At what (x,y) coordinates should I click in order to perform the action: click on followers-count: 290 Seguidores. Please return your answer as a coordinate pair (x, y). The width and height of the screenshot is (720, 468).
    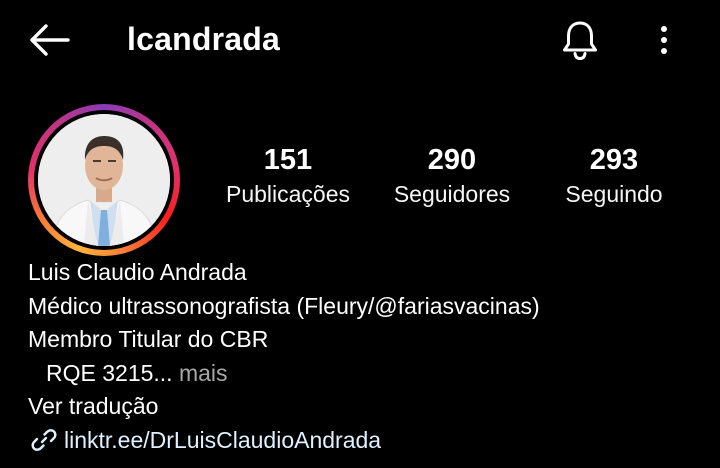
    Looking at the image, I should click on (452, 176).